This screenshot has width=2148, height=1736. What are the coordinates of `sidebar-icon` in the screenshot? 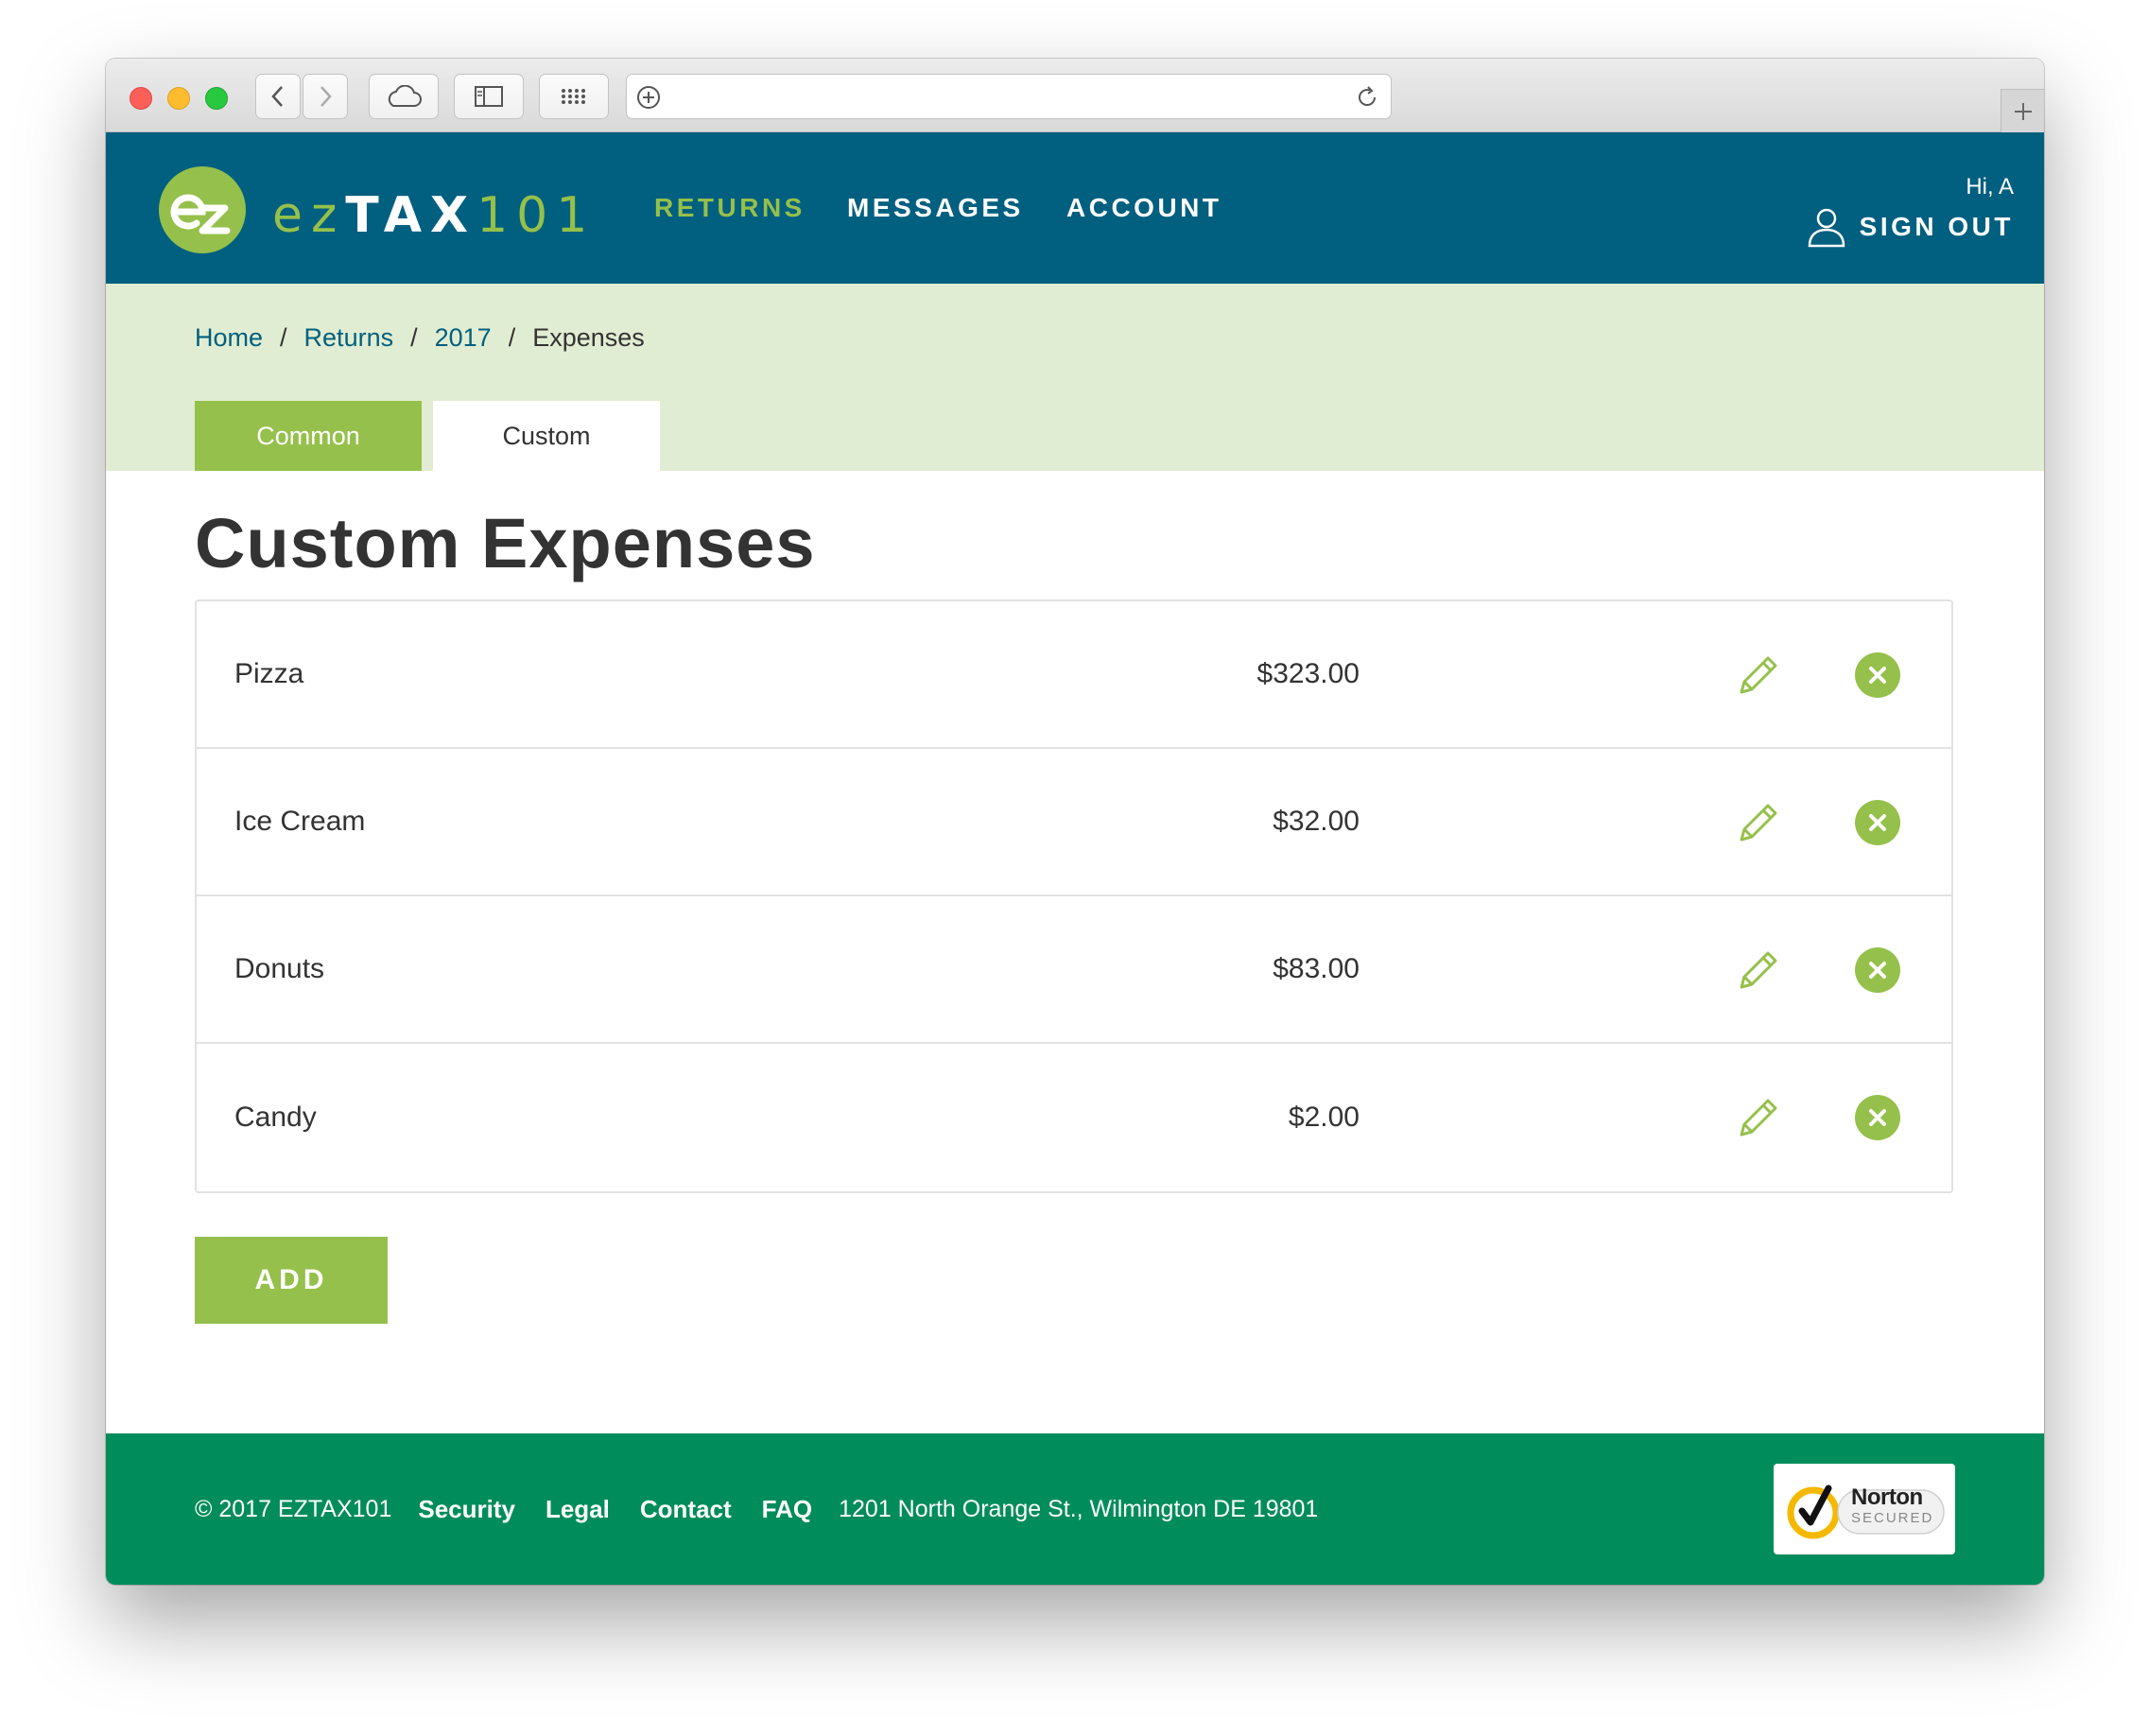 It's located at (489, 96).